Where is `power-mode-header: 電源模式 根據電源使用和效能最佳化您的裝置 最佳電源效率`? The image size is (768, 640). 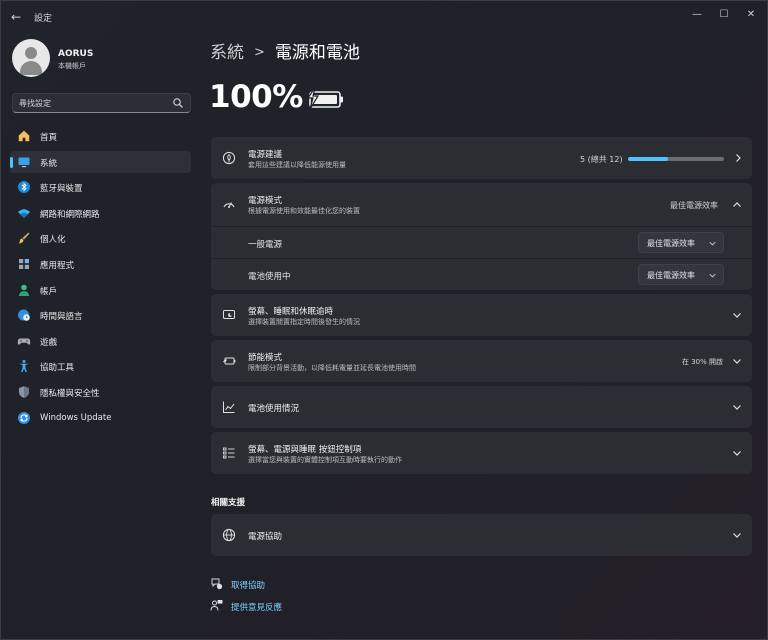 power-mode-header: 電源模式 根據電源使用和效能最佳化您的裝置 最佳電源效率 is located at coordinates (481, 204).